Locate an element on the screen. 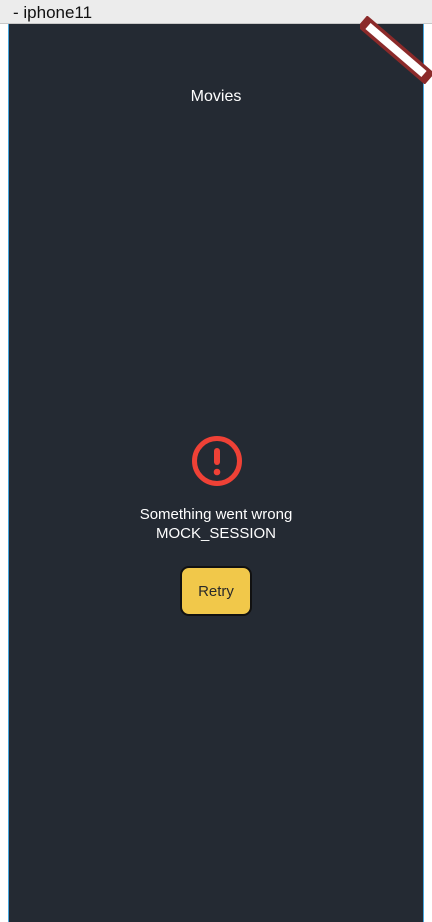 Image resolution: width=432 pixels, height=922 pixels. window-title: - iphone11 is located at coordinates (53, 12).